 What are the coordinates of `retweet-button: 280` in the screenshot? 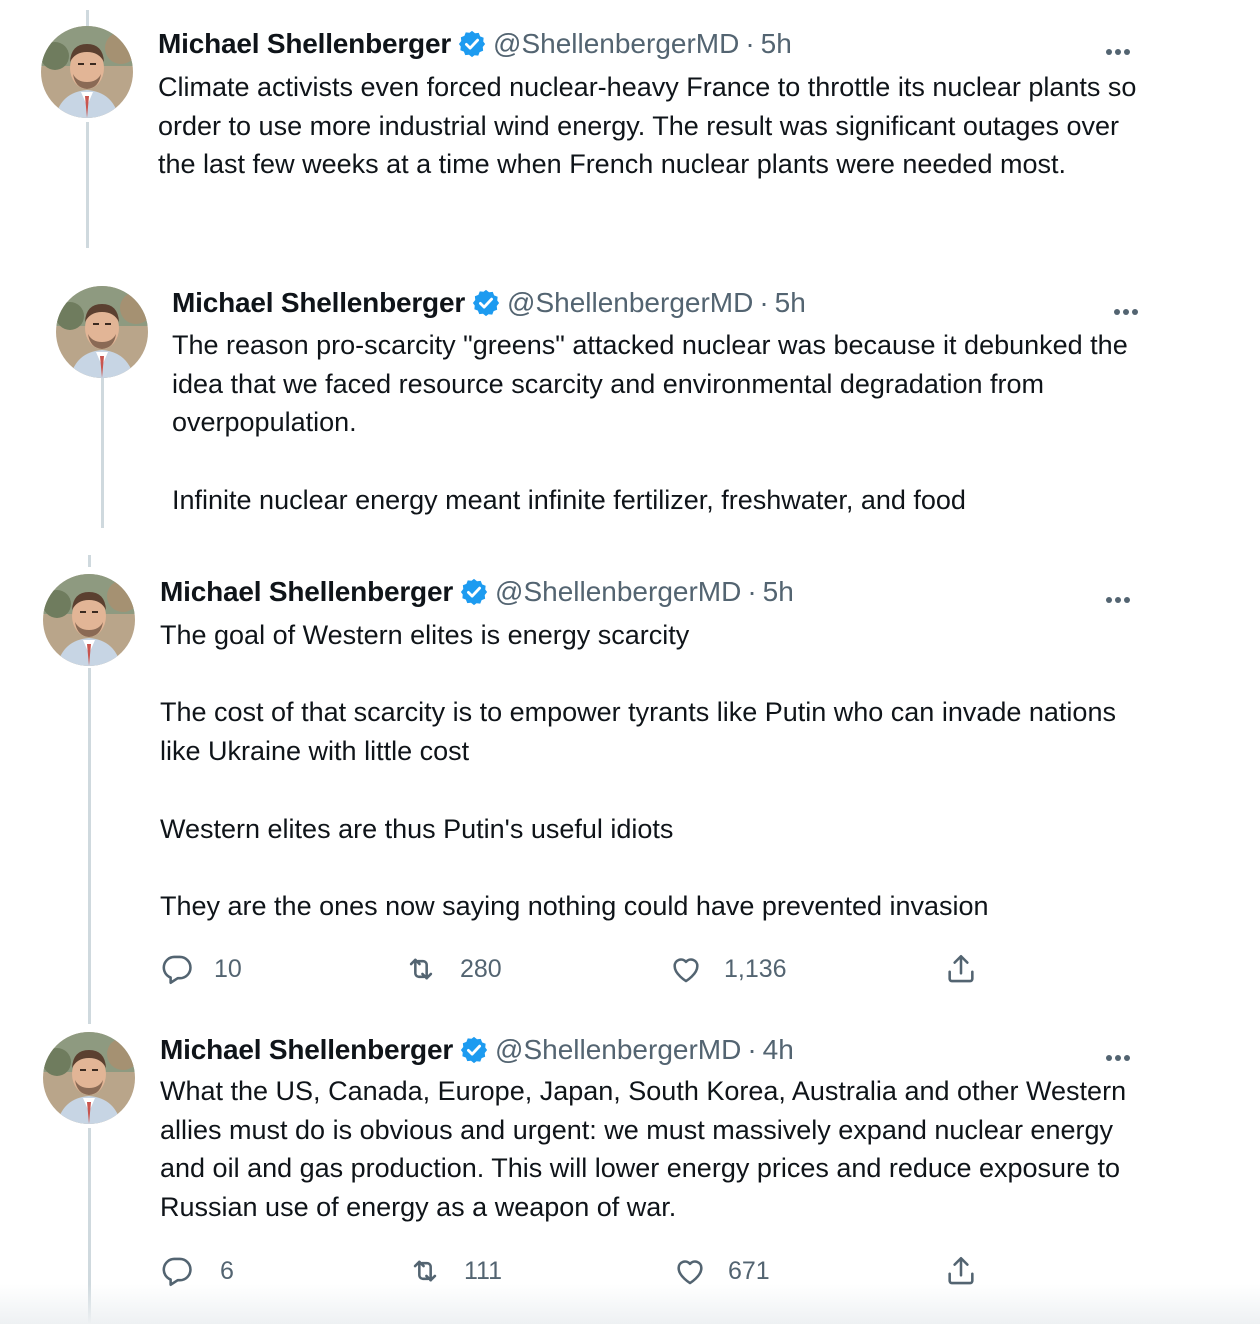 It's located at (452, 969).